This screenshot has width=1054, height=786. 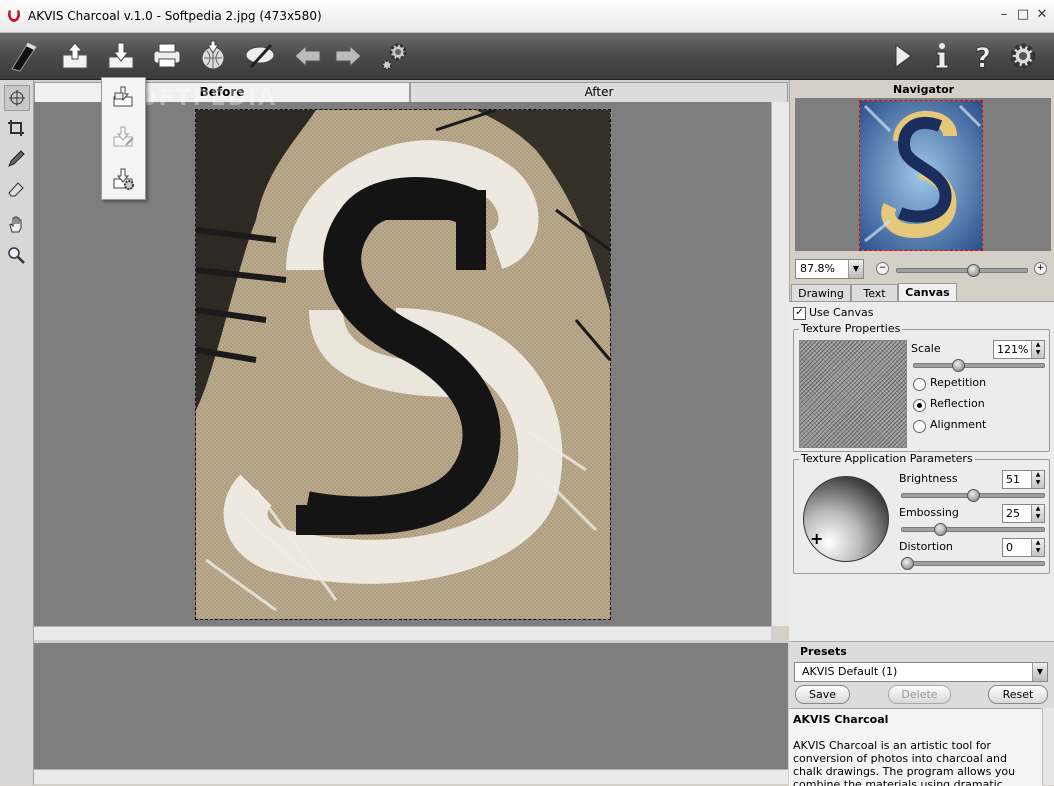 I want to click on settings-eye-icon, so click(x=260, y=56).